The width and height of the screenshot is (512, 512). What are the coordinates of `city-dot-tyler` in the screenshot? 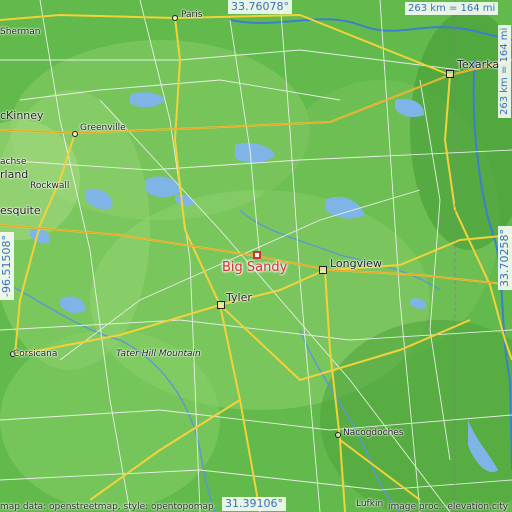 It's located at (221, 305).